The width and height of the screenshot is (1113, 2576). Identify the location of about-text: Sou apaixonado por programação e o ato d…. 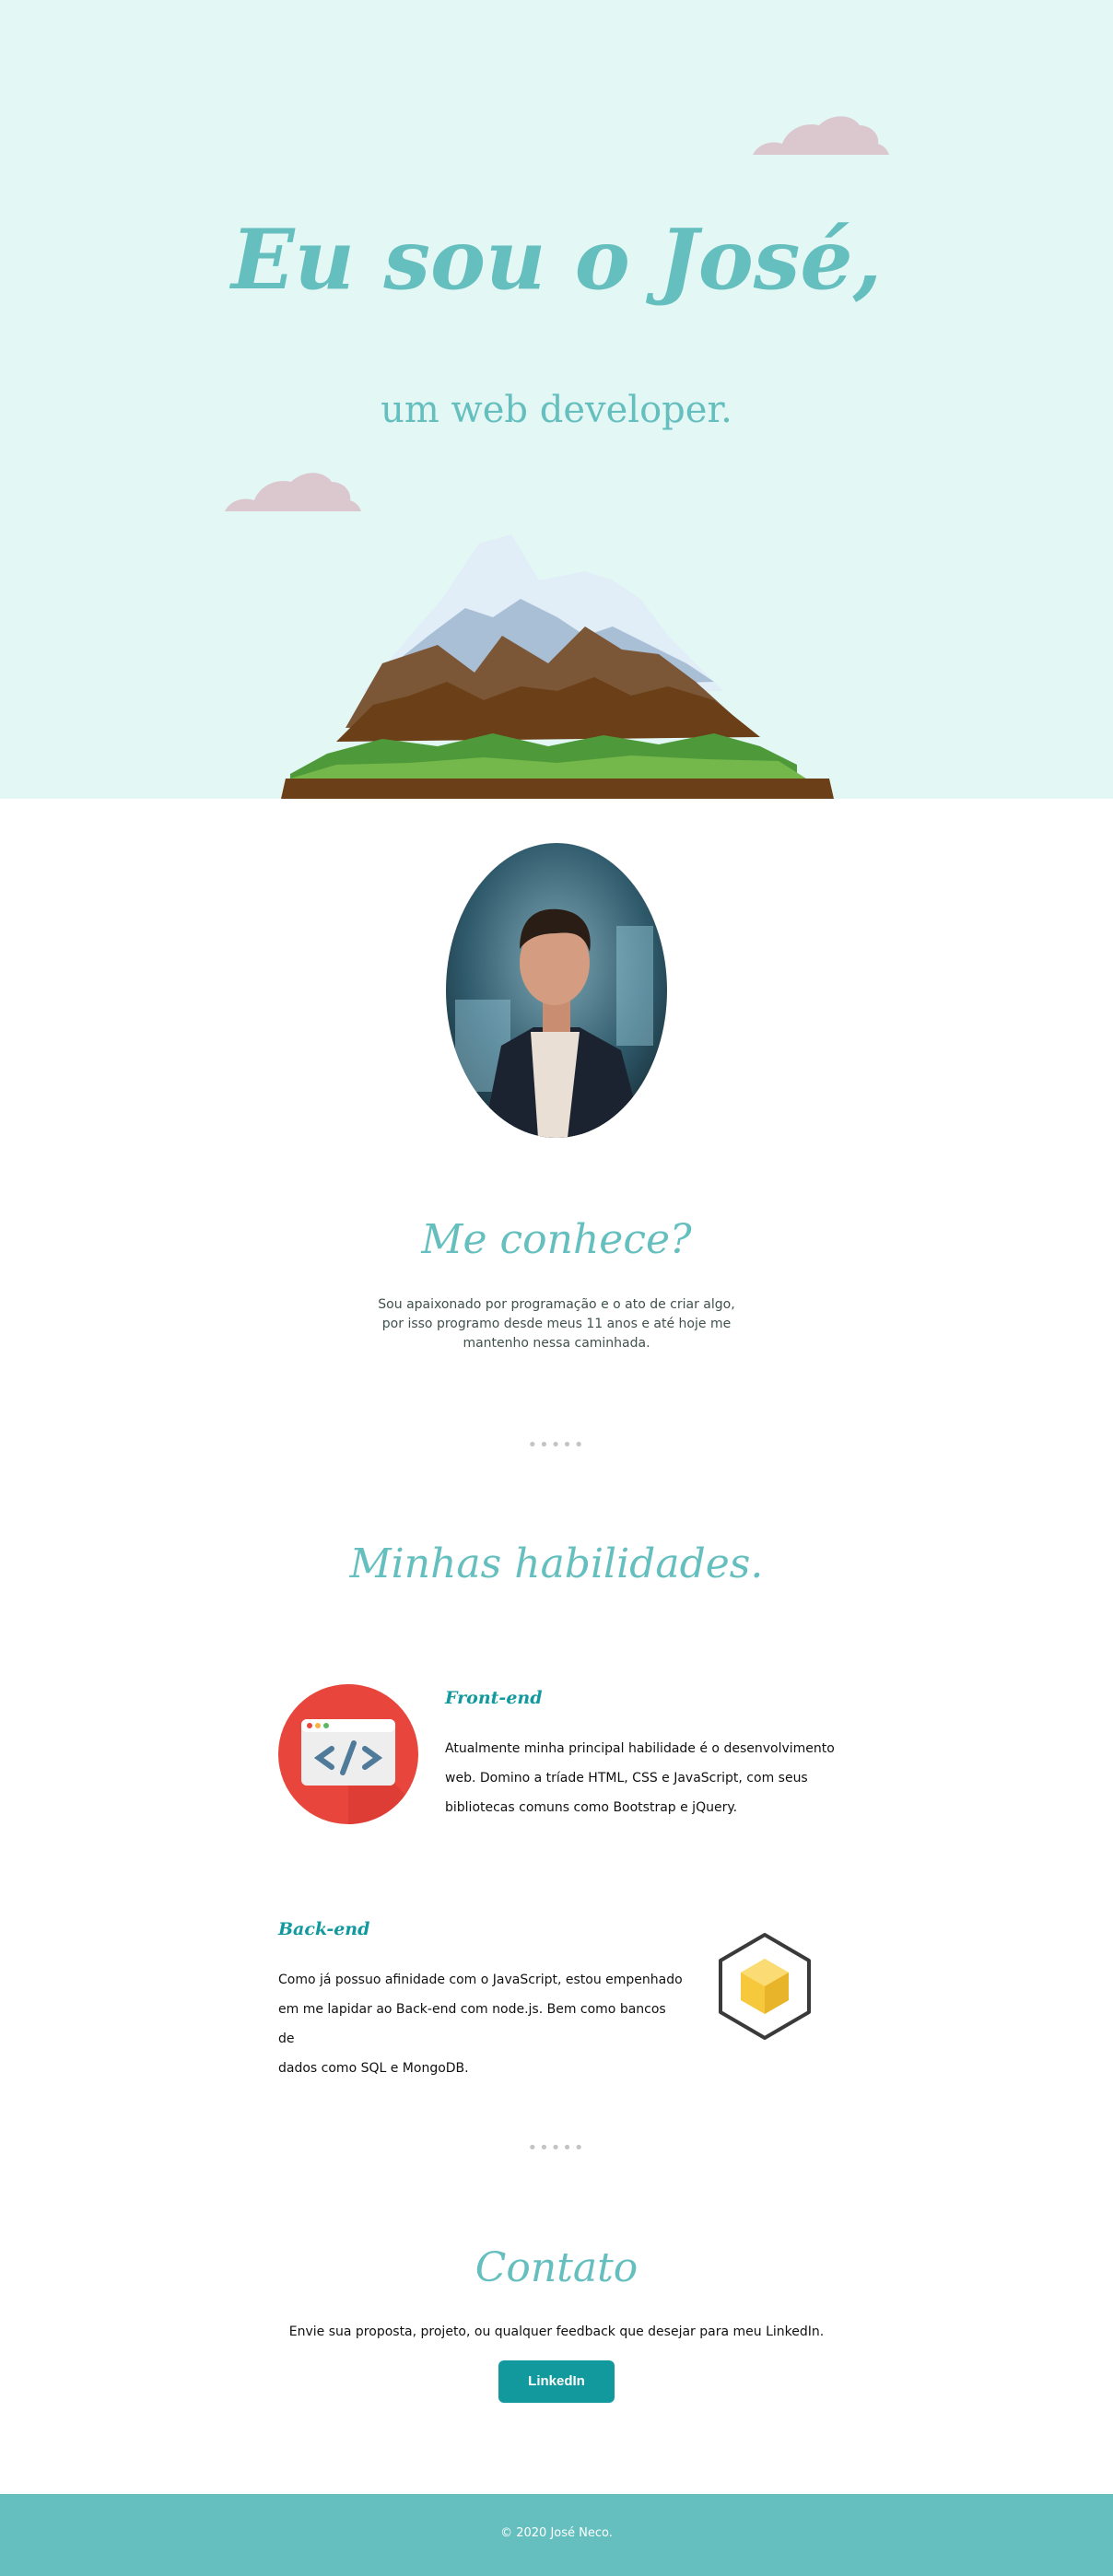
(556, 1324).